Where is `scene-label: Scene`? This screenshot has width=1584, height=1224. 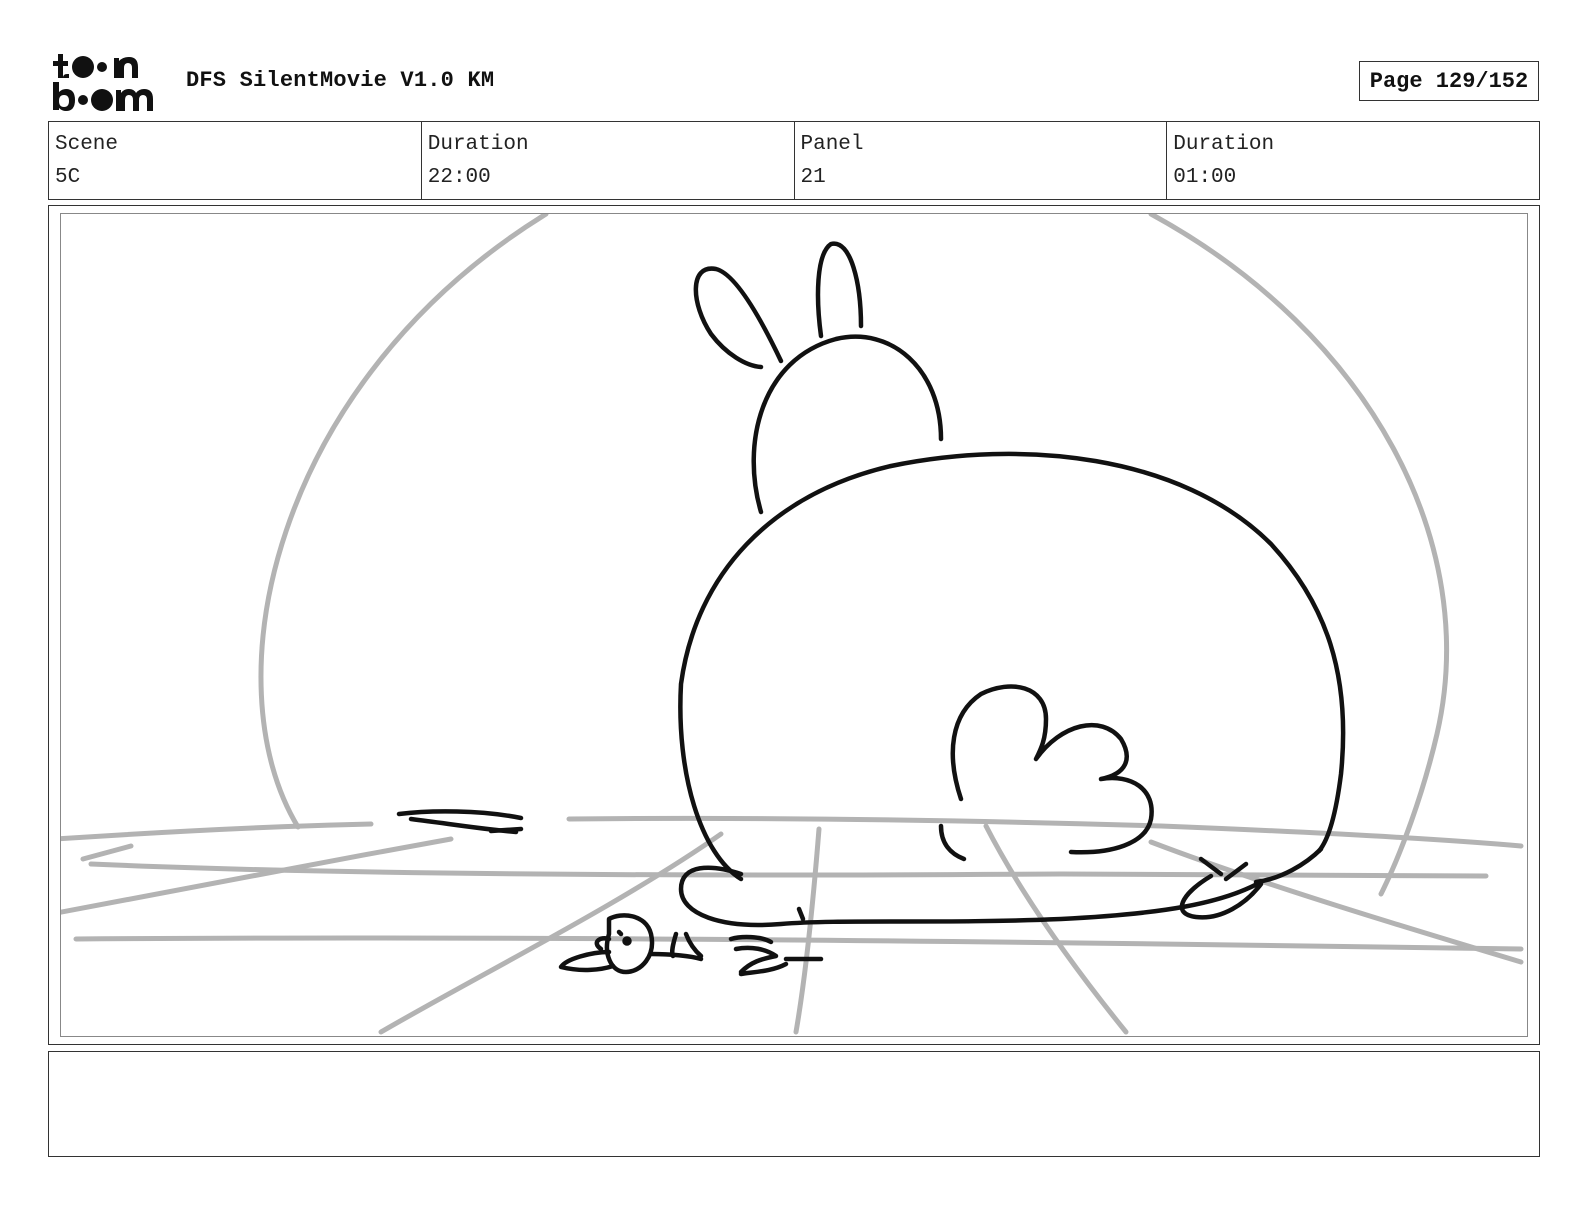
scene-label: Scene is located at coordinates (87, 144).